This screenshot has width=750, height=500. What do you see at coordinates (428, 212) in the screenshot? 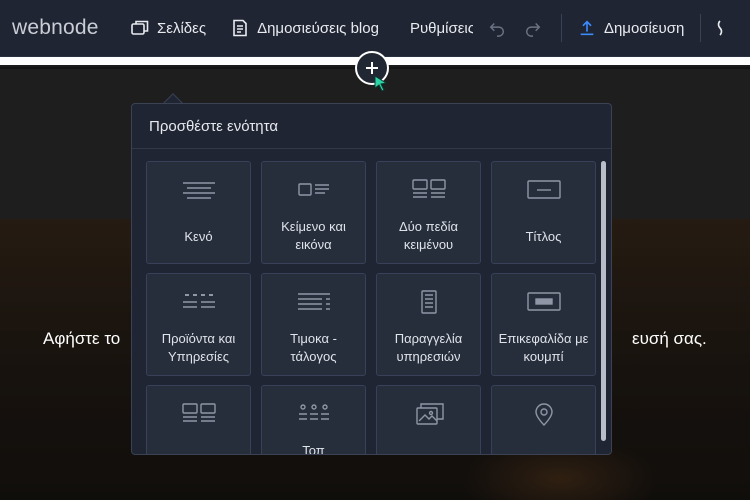
I see `section-tile-two-text: Δύο πεδία κειμένου` at bounding box center [428, 212].